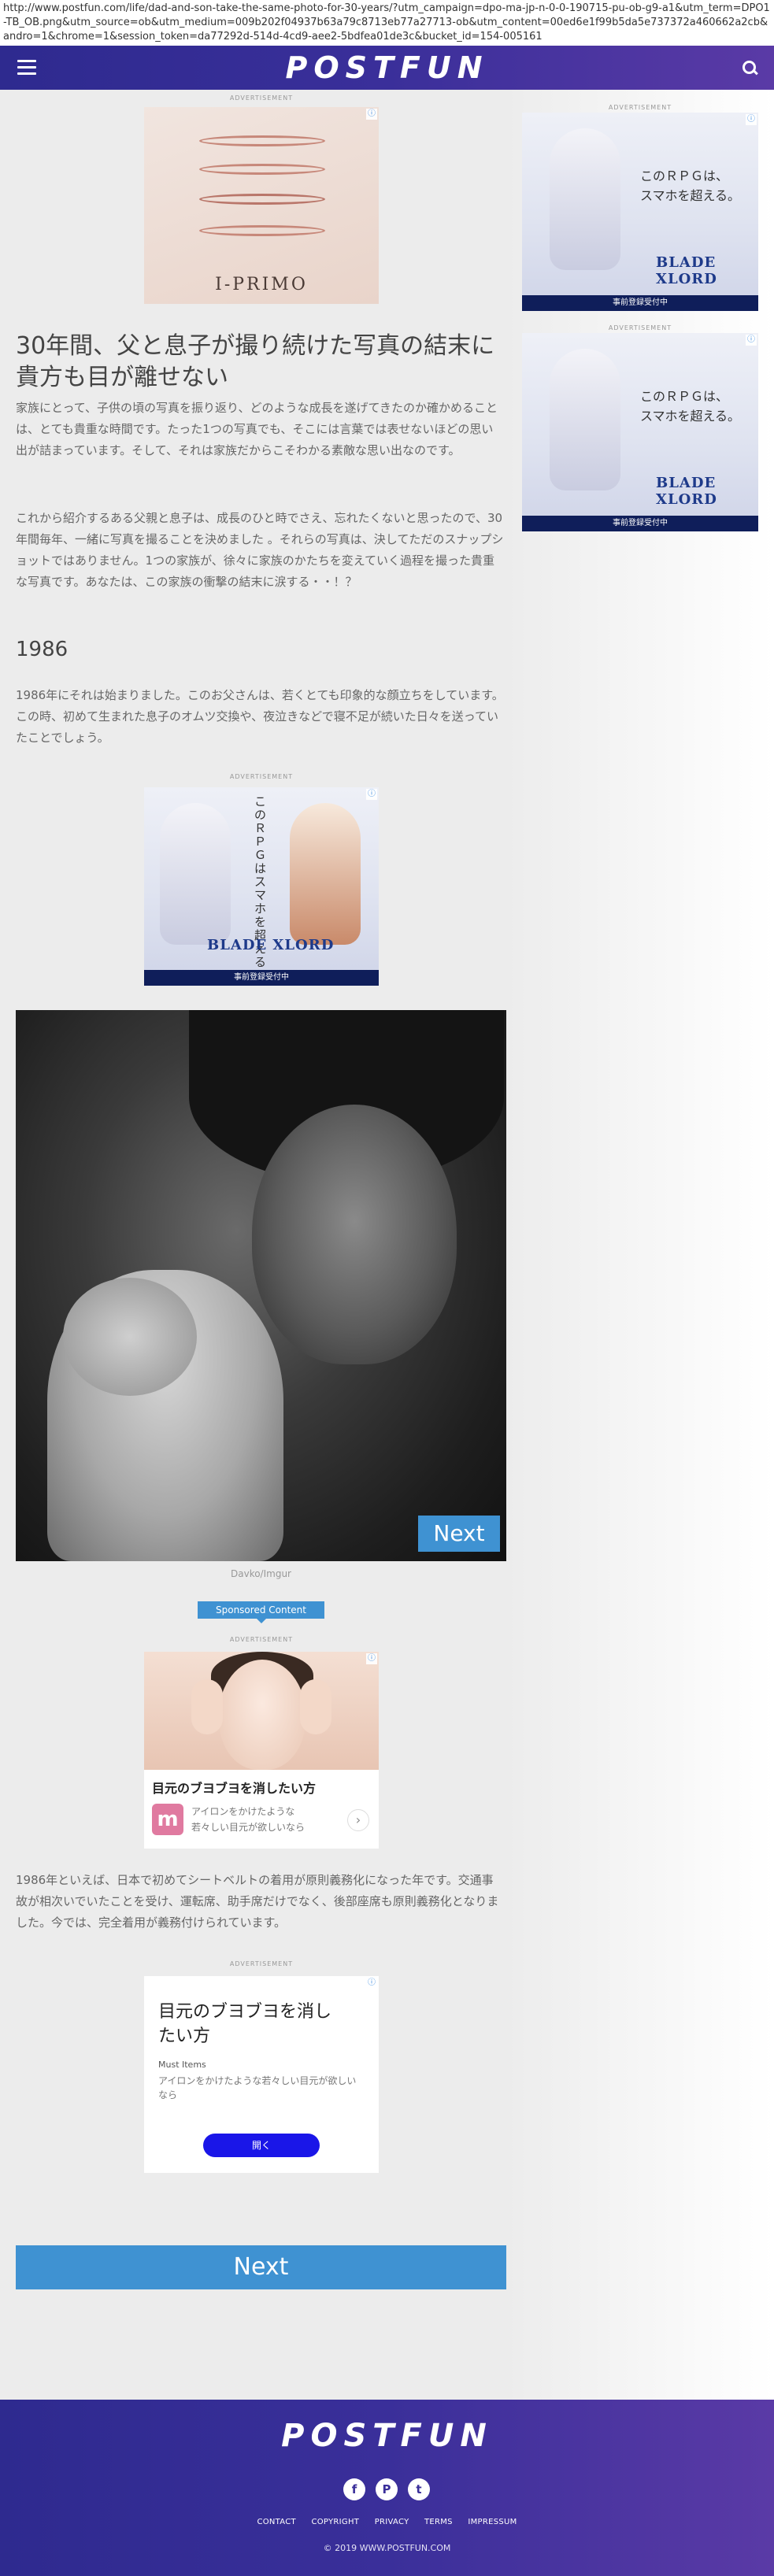 This screenshot has height=2576, width=774. What do you see at coordinates (749, 67) in the screenshot?
I see `search-icon` at bounding box center [749, 67].